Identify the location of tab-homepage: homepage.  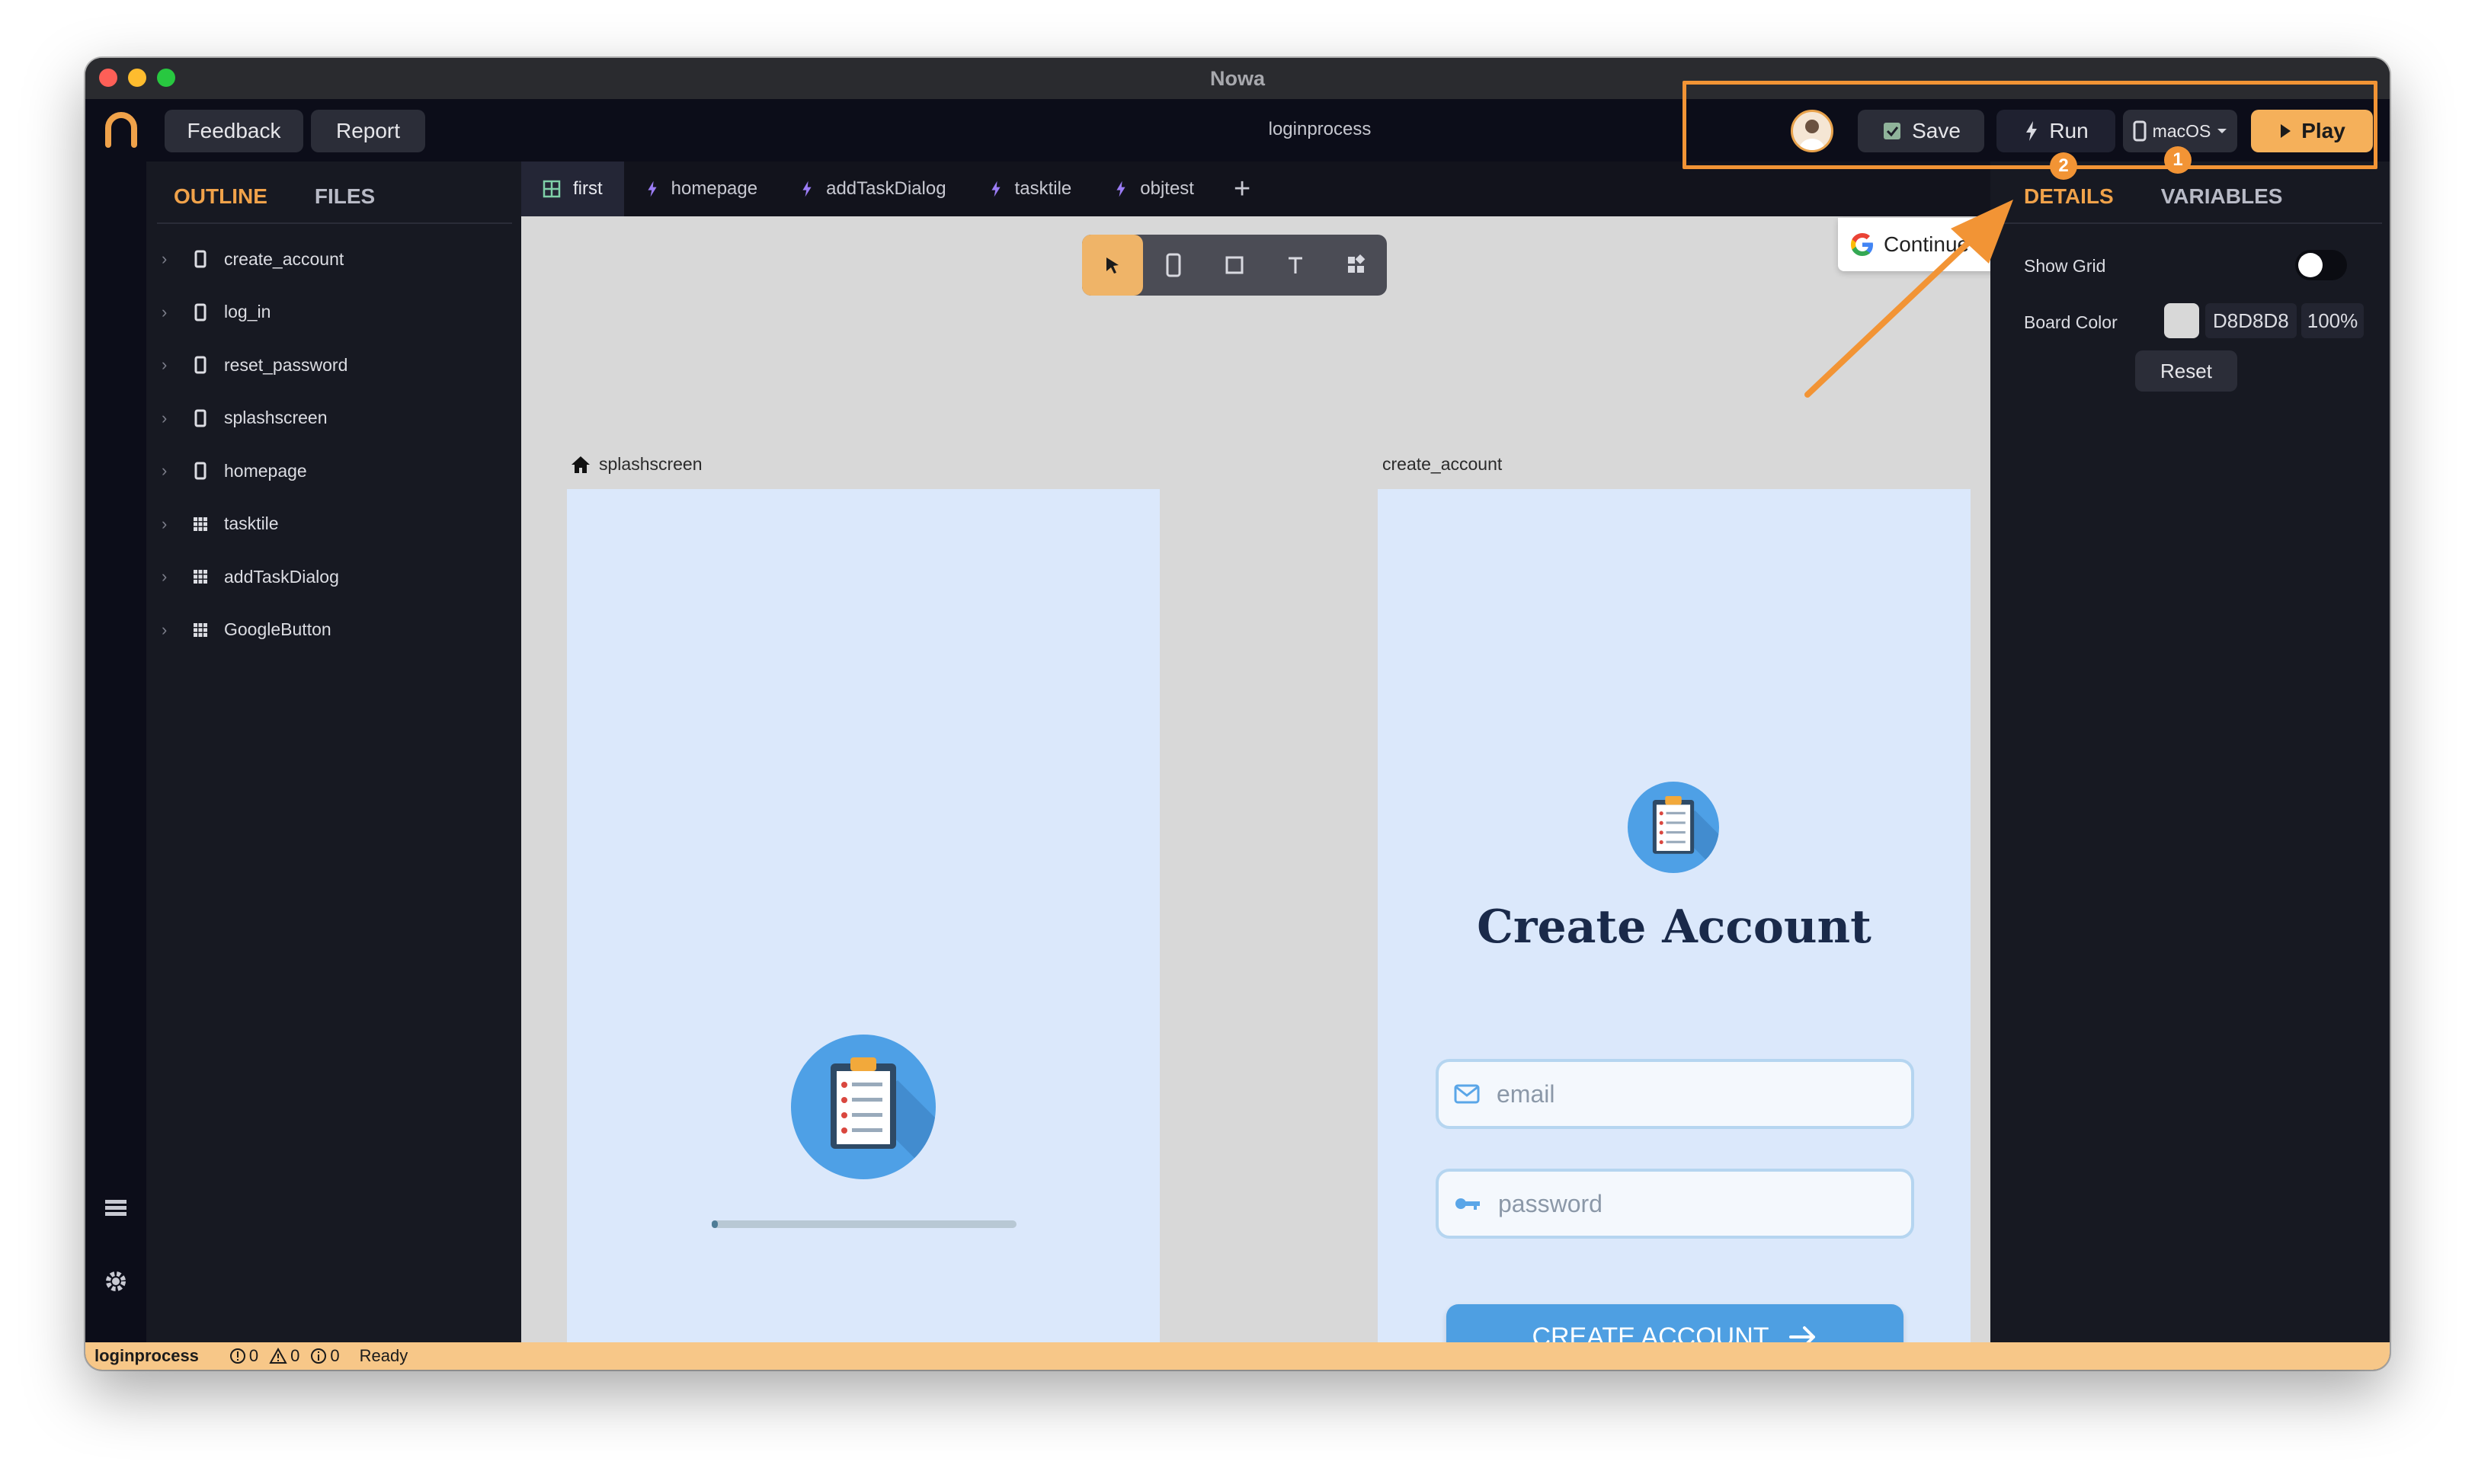
(701, 189).